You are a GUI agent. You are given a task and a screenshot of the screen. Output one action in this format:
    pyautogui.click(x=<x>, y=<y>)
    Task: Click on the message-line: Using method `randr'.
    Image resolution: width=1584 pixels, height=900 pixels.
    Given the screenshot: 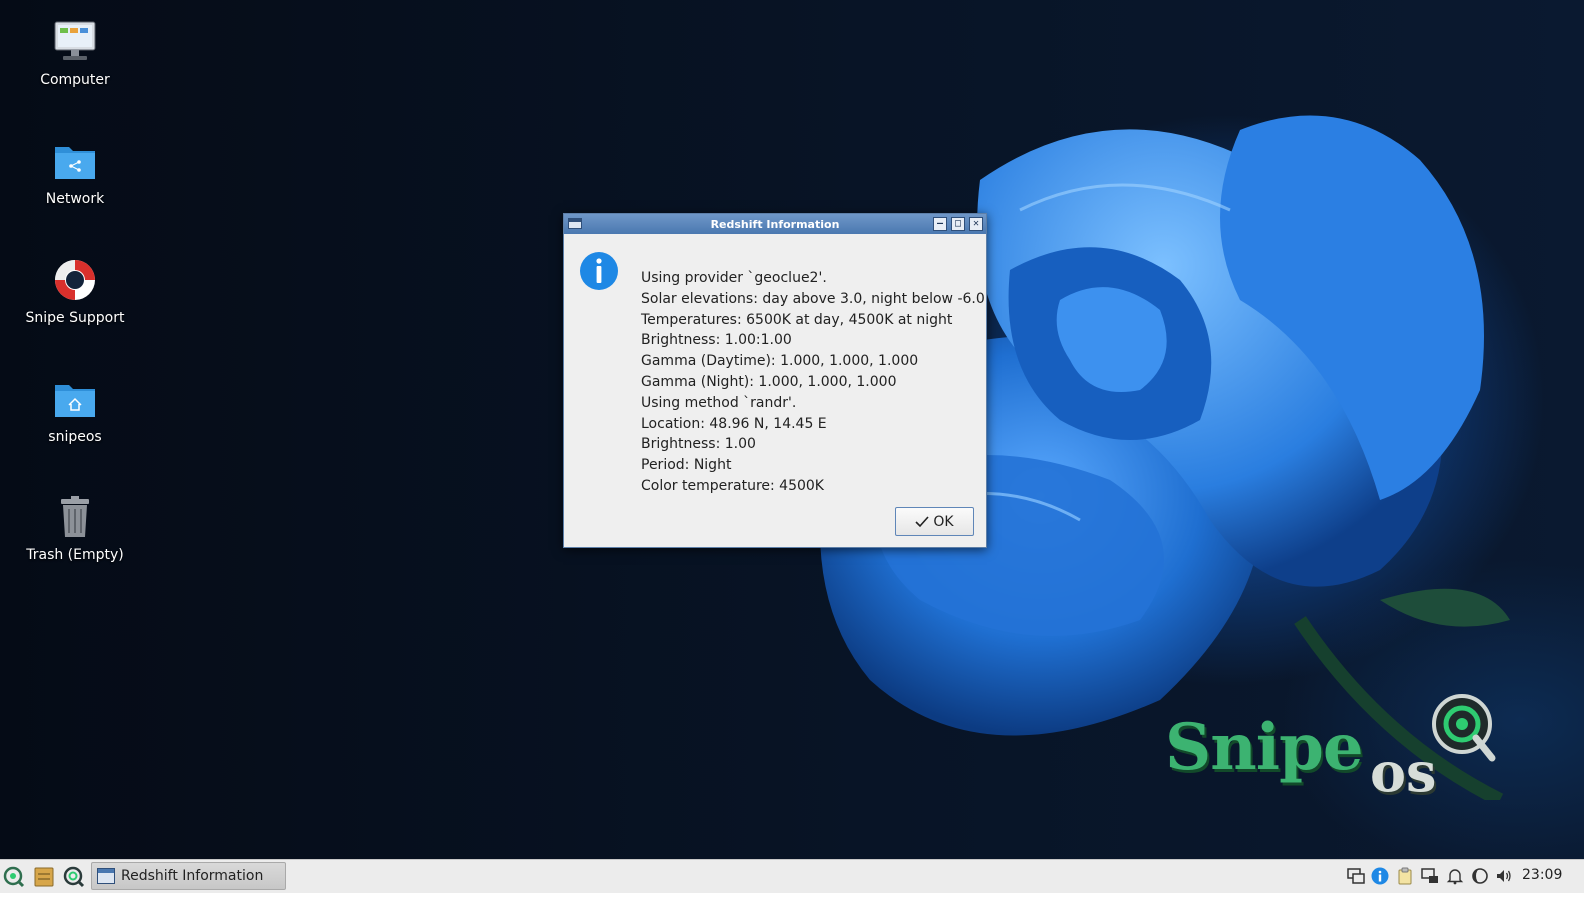 What is the action you would take?
    pyautogui.click(x=719, y=402)
    